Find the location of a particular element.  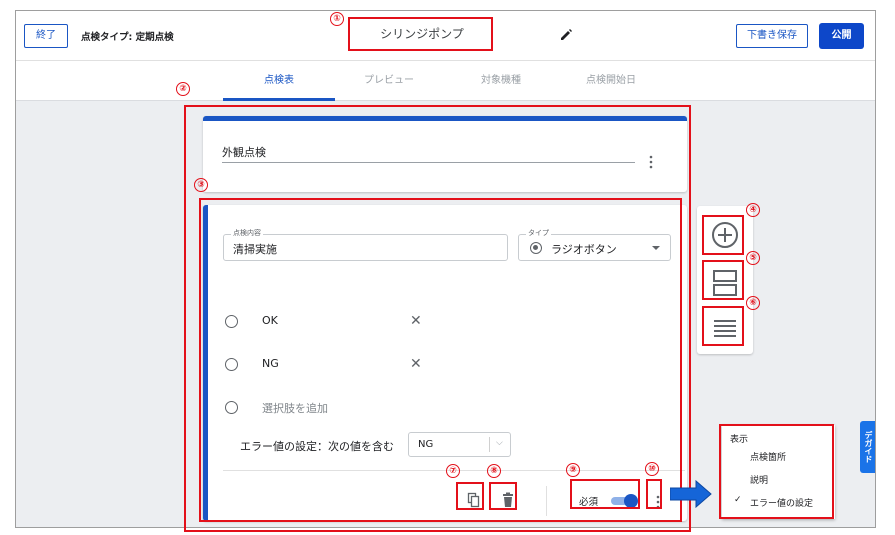

callout-3: ③ is located at coordinates (201, 185).